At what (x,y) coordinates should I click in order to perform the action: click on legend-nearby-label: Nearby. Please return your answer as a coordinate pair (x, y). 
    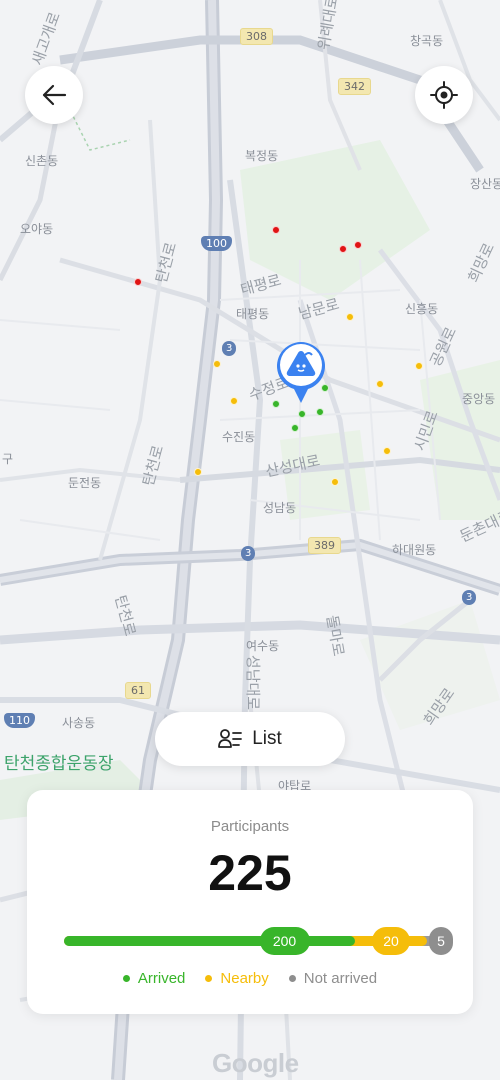
    Looking at the image, I should click on (244, 978).